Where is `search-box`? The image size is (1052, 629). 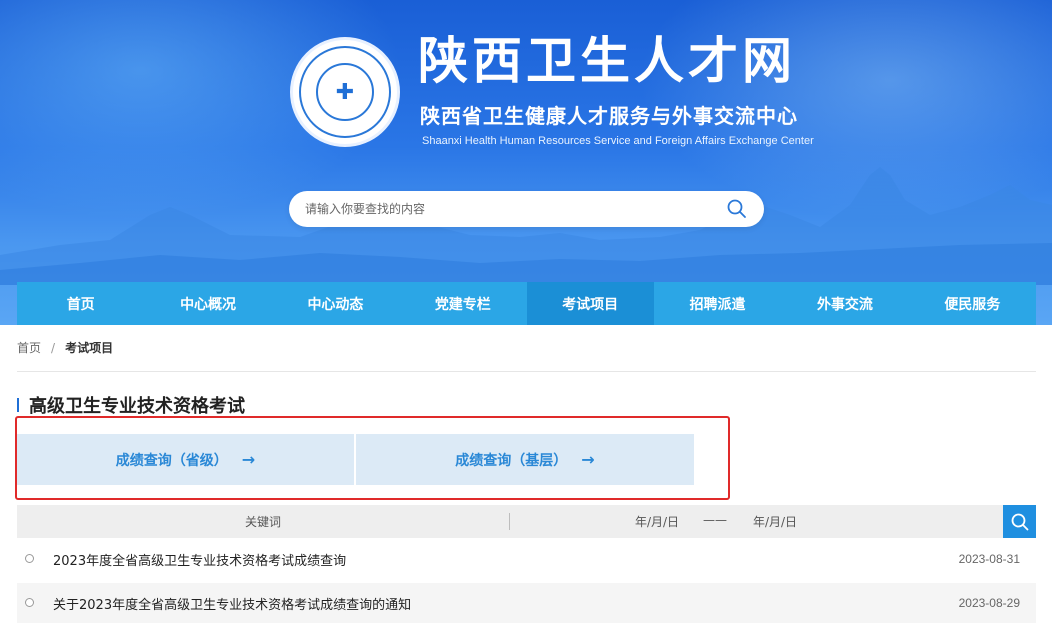 search-box is located at coordinates (526, 209).